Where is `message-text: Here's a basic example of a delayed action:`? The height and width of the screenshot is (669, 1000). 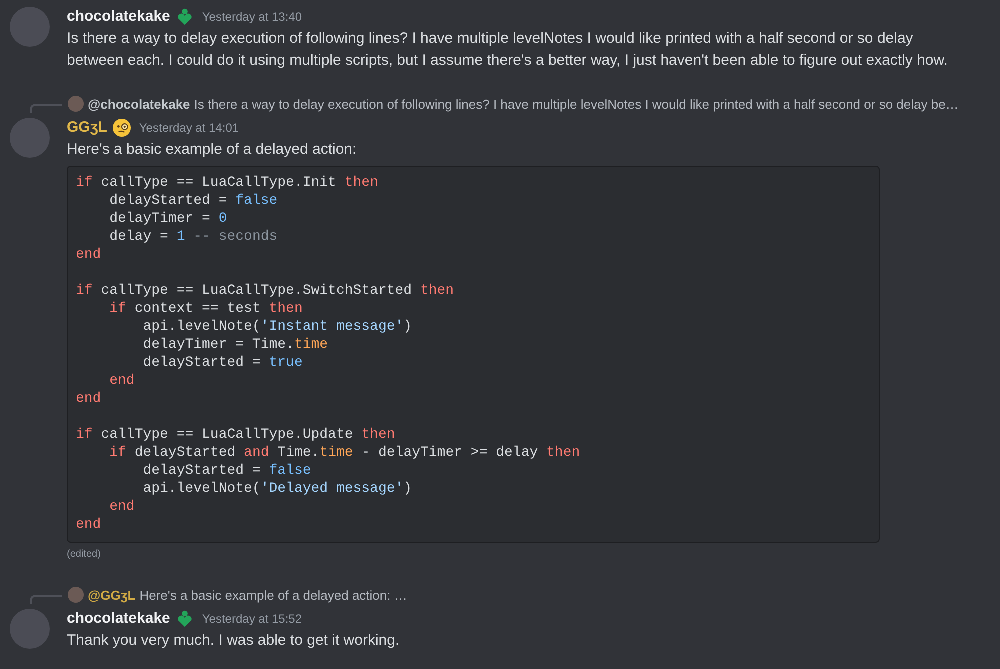 message-text: Here's a basic example of a delayed action: is located at coordinates (212, 150).